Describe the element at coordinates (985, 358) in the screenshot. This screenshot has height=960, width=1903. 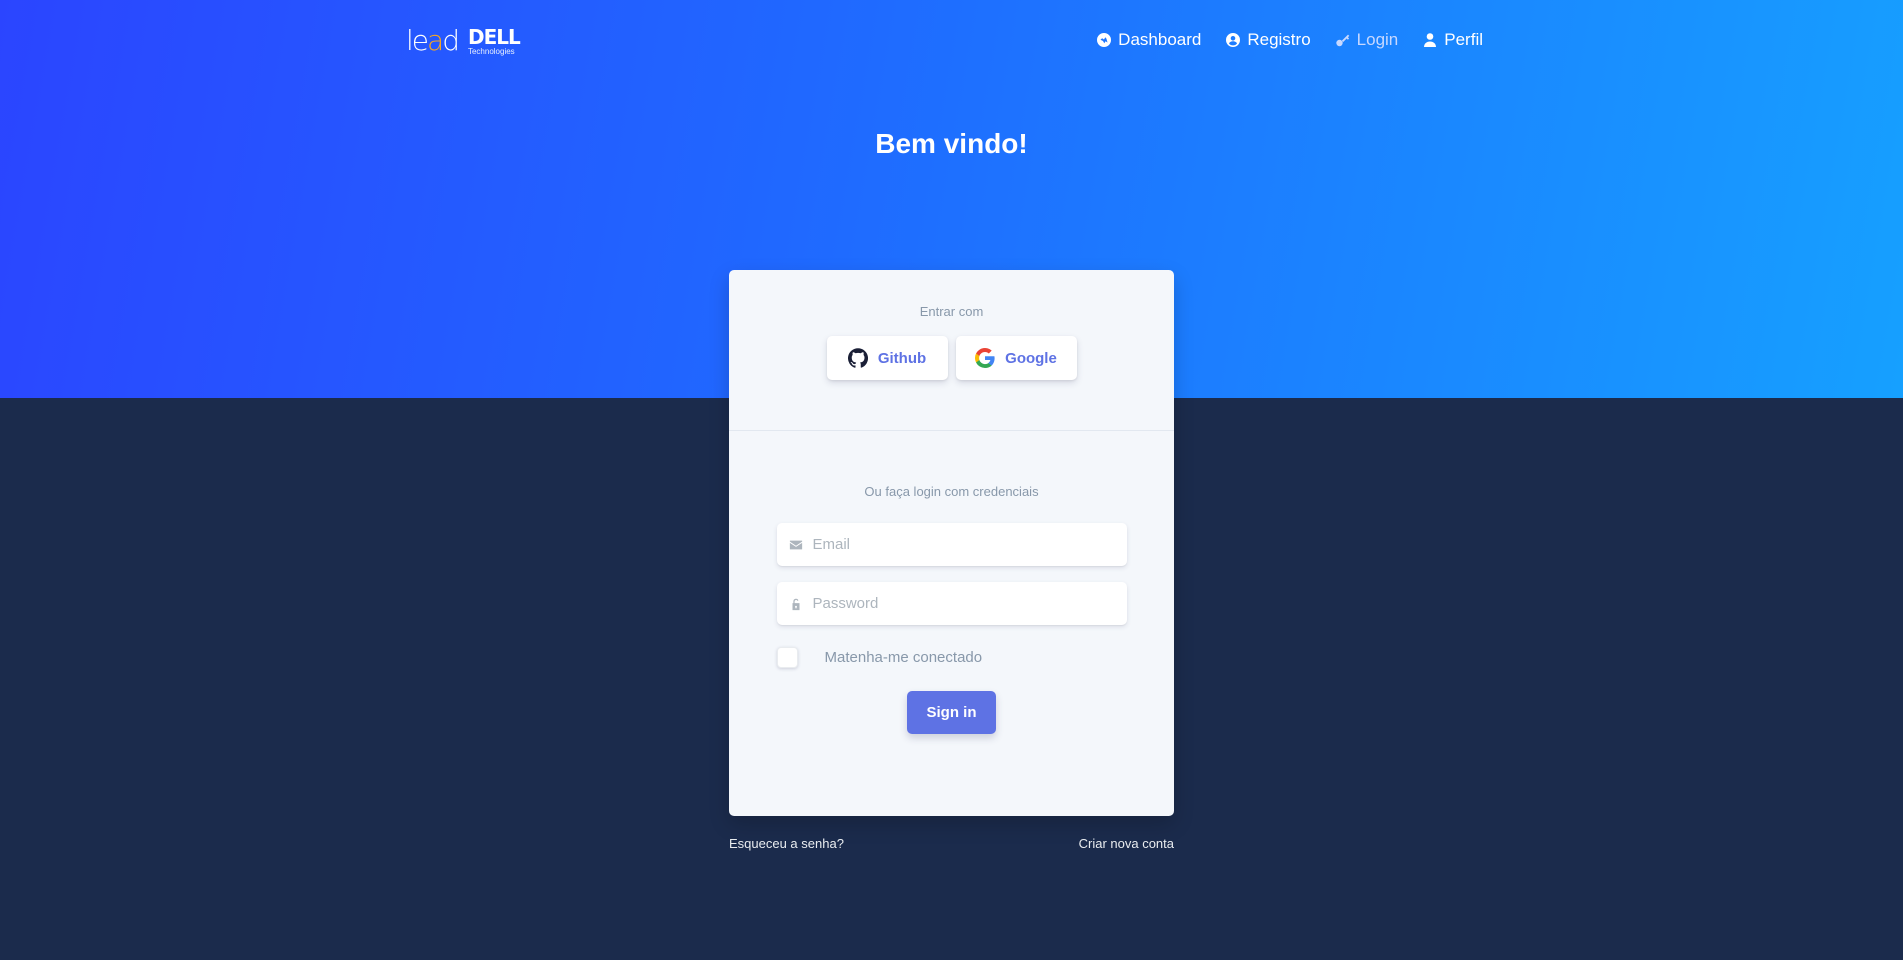
I see `google-icon` at that location.